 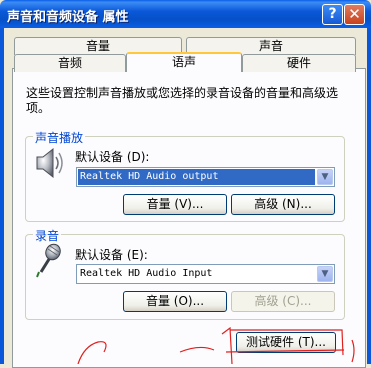 I want to click on title-bar: 声音和音频设备 属性 ? ✕, so click(x=185, y=14).